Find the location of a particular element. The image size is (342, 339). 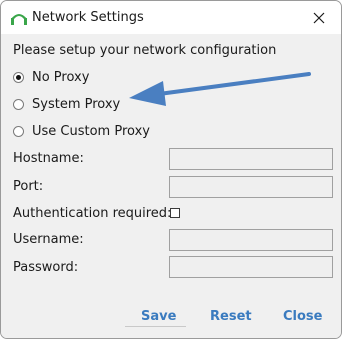

hostname-label: Hostname: is located at coordinates (48, 158).